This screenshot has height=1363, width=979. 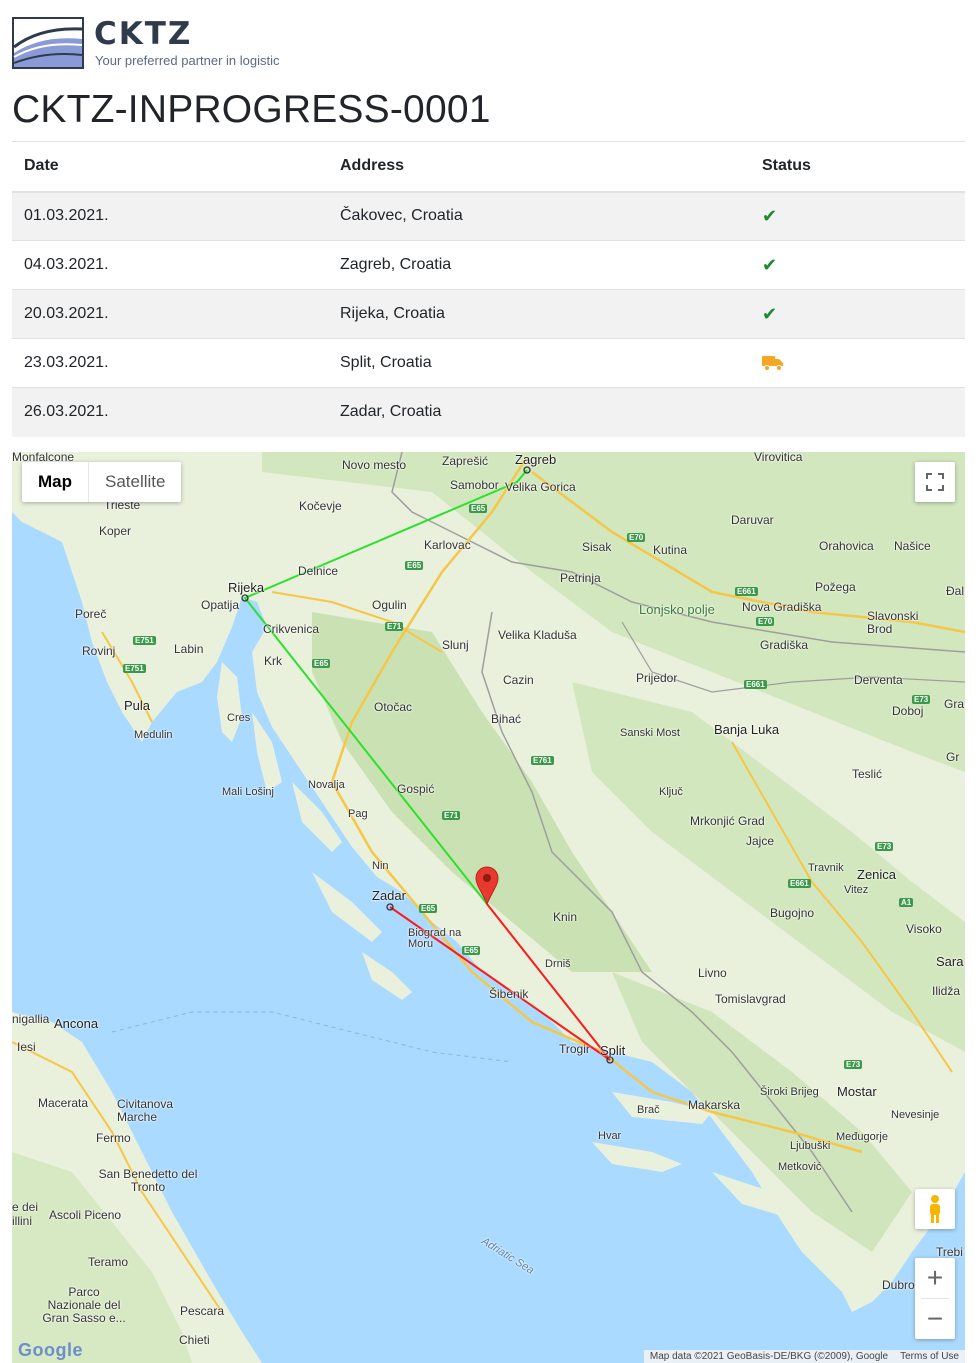 I want to click on map-label: Ogulin, so click(x=389, y=605).